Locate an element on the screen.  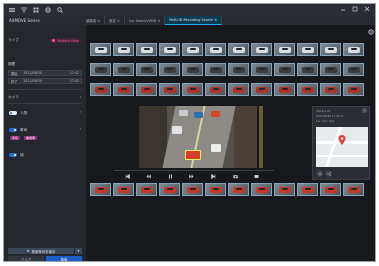
share-icon is located at coordinates (328, 173).